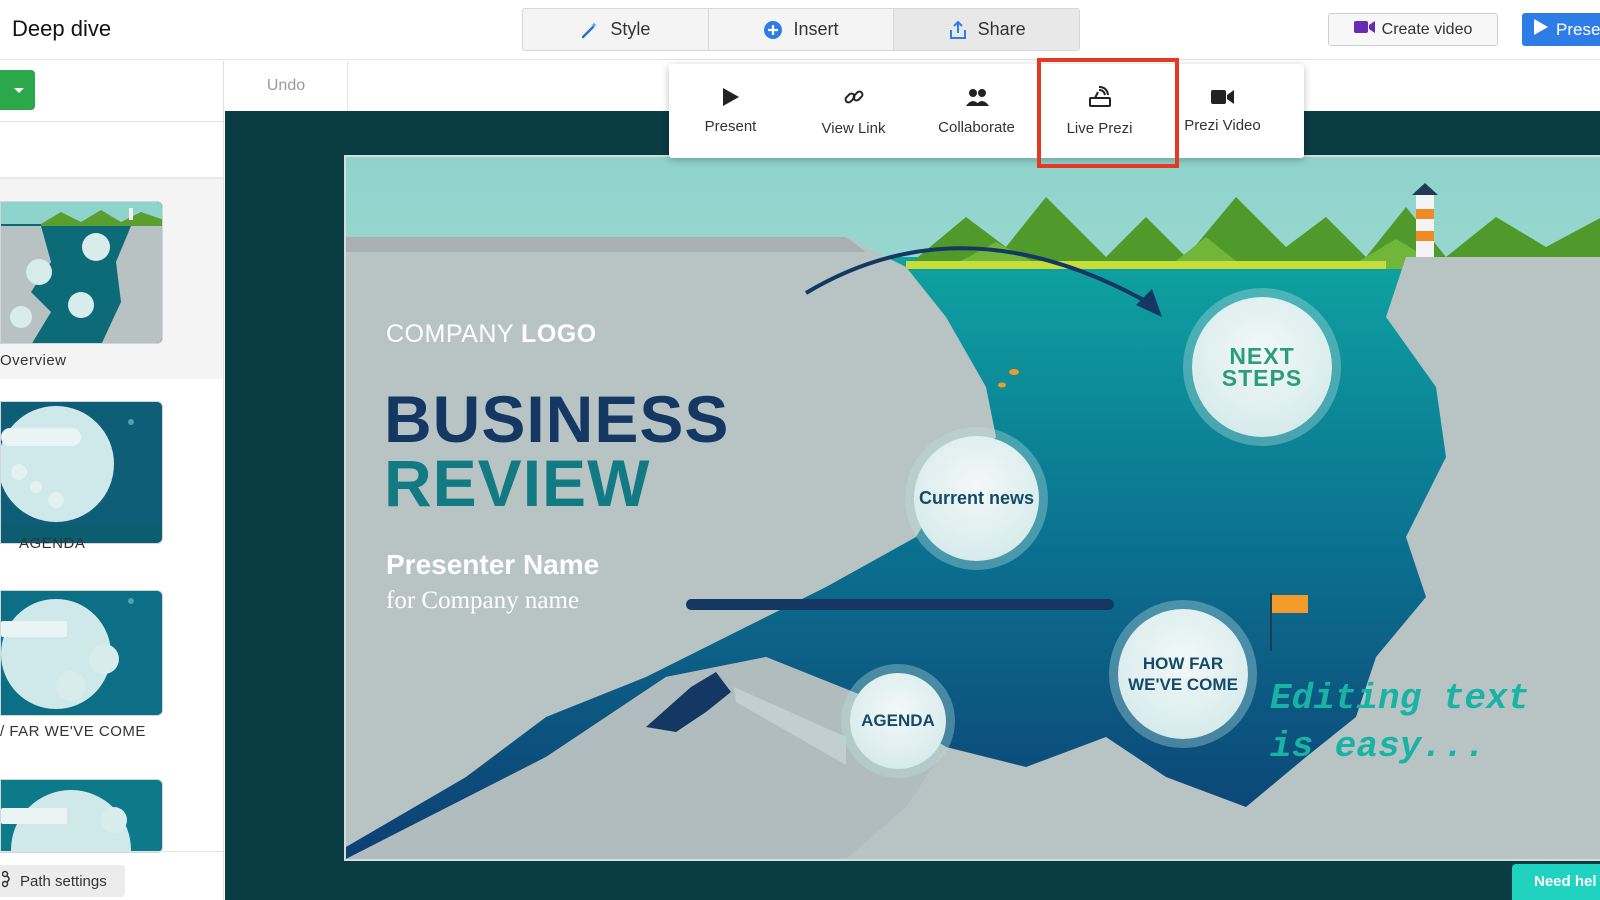 The width and height of the screenshot is (1600, 900). I want to click on company-logo: COMPANY LOGO, so click(491, 334).